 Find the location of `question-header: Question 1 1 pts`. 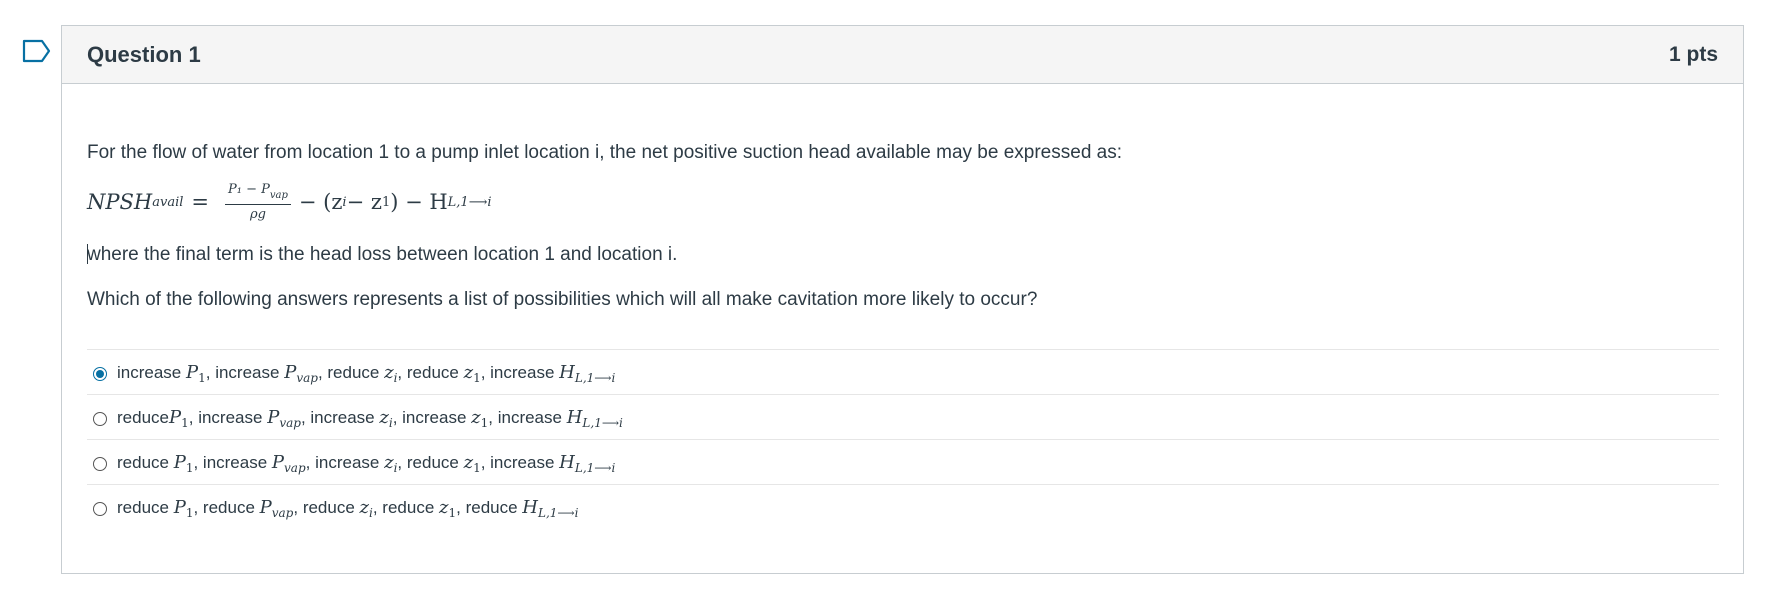

question-header: Question 1 1 pts is located at coordinates (902, 55).